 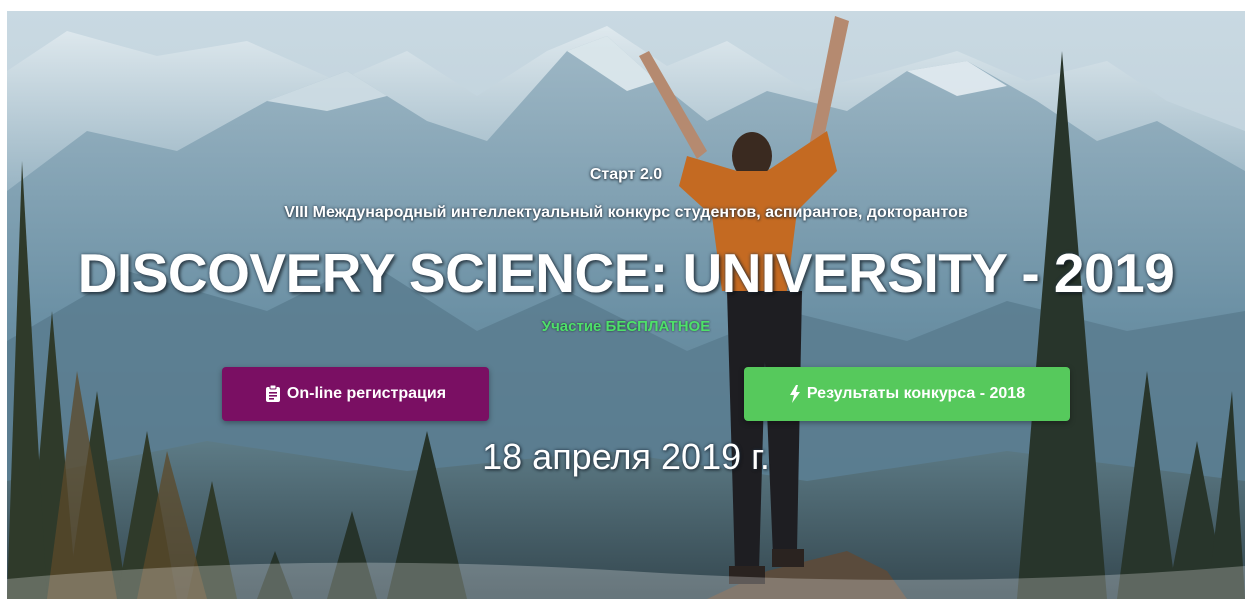 What do you see at coordinates (916, 393) in the screenshot?
I see `results-button-label: Результаты конкурса - 2018` at bounding box center [916, 393].